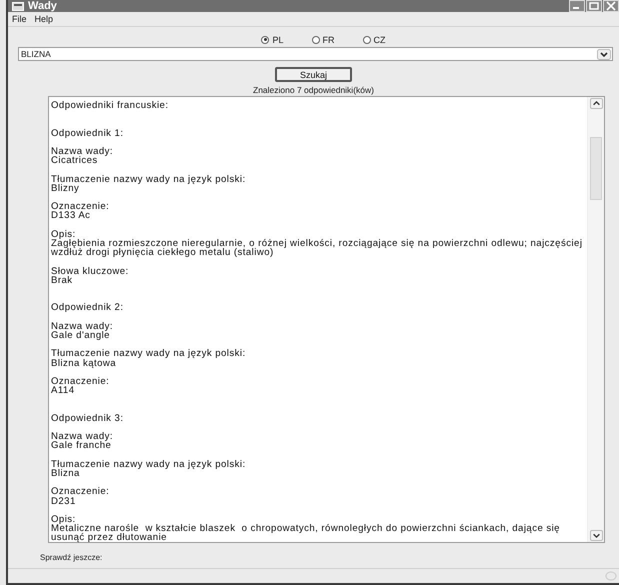 This screenshot has width=619, height=585. Describe the element at coordinates (66, 473) in the screenshot. I see `field-value: Blizna` at that location.